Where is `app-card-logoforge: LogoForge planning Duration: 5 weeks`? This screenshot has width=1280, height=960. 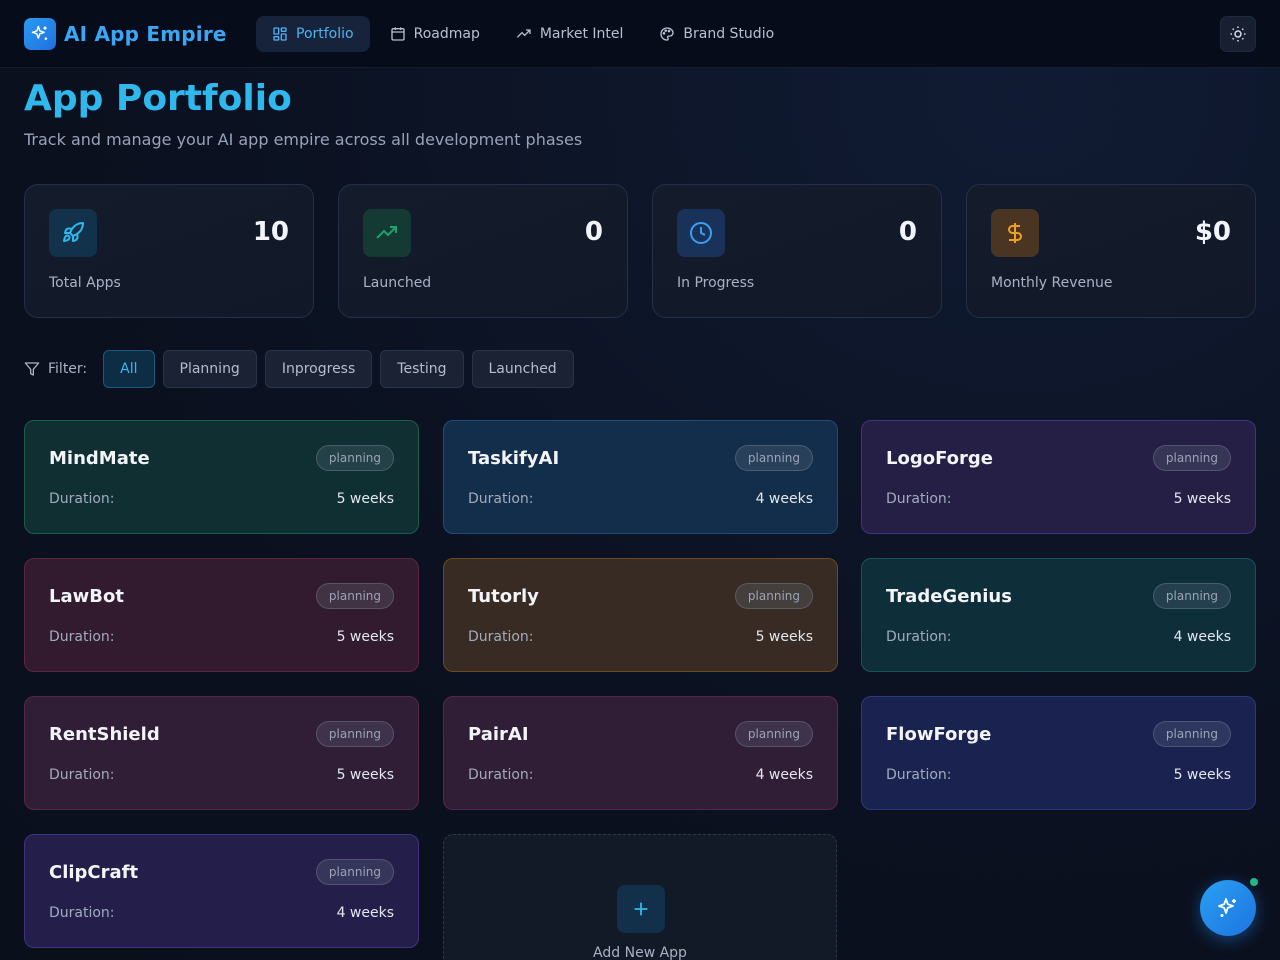
app-card-logoforge: LogoForge planning Duration: 5 weeks is located at coordinates (1058, 477).